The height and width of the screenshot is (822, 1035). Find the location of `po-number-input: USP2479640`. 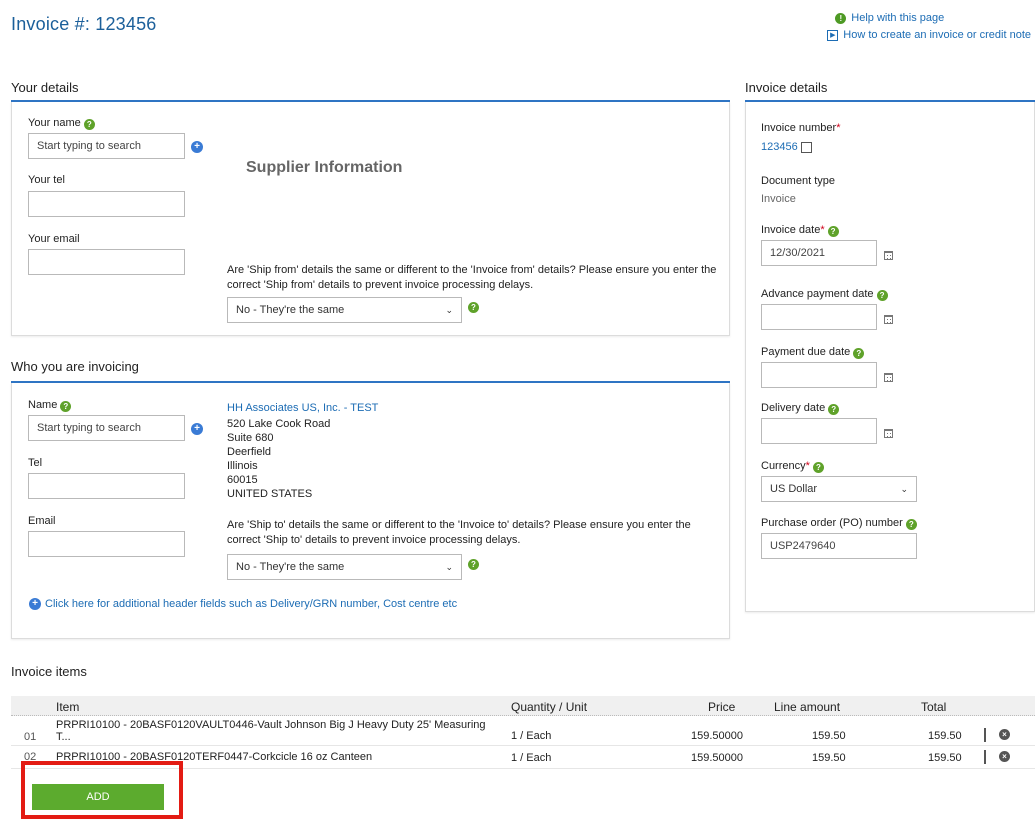

po-number-input: USP2479640 is located at coordinates (839, 546).